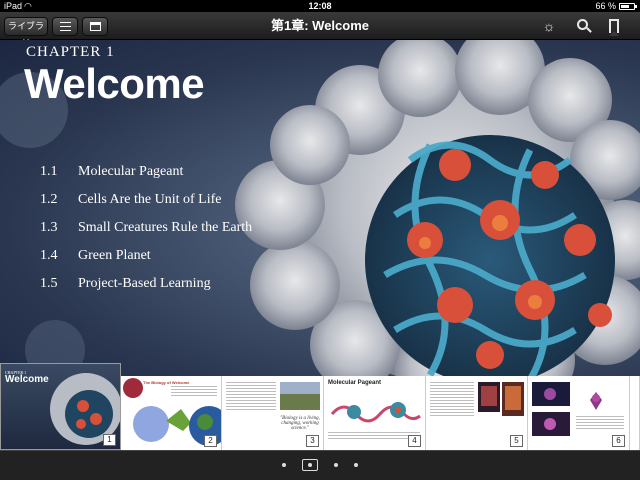  What do you see at coordinates (70, 52) in the screenshot?
I see `chapter-number: CHAPTER 1` at bounding box center [70, 52].